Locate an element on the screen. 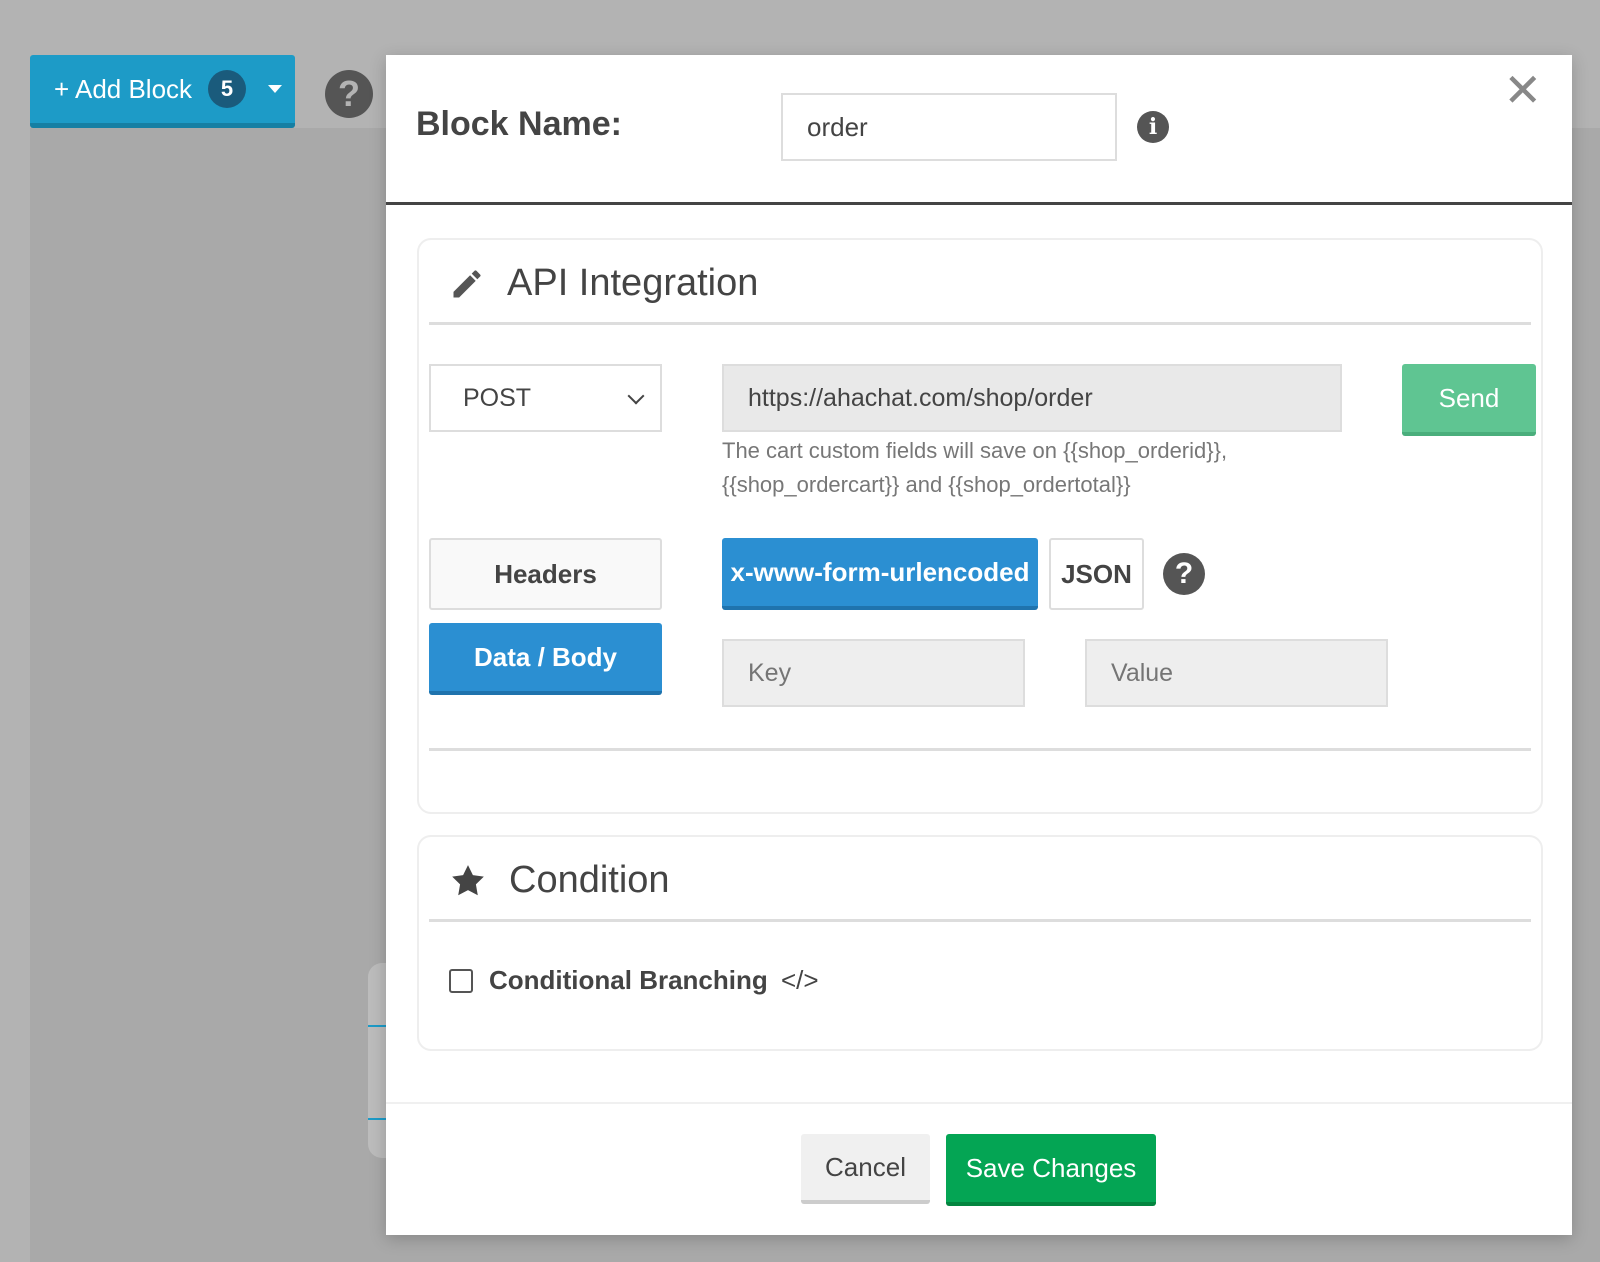 The image size is (1600, 1262). add-block-label: + Add Block is located at coordinates (123, 88).